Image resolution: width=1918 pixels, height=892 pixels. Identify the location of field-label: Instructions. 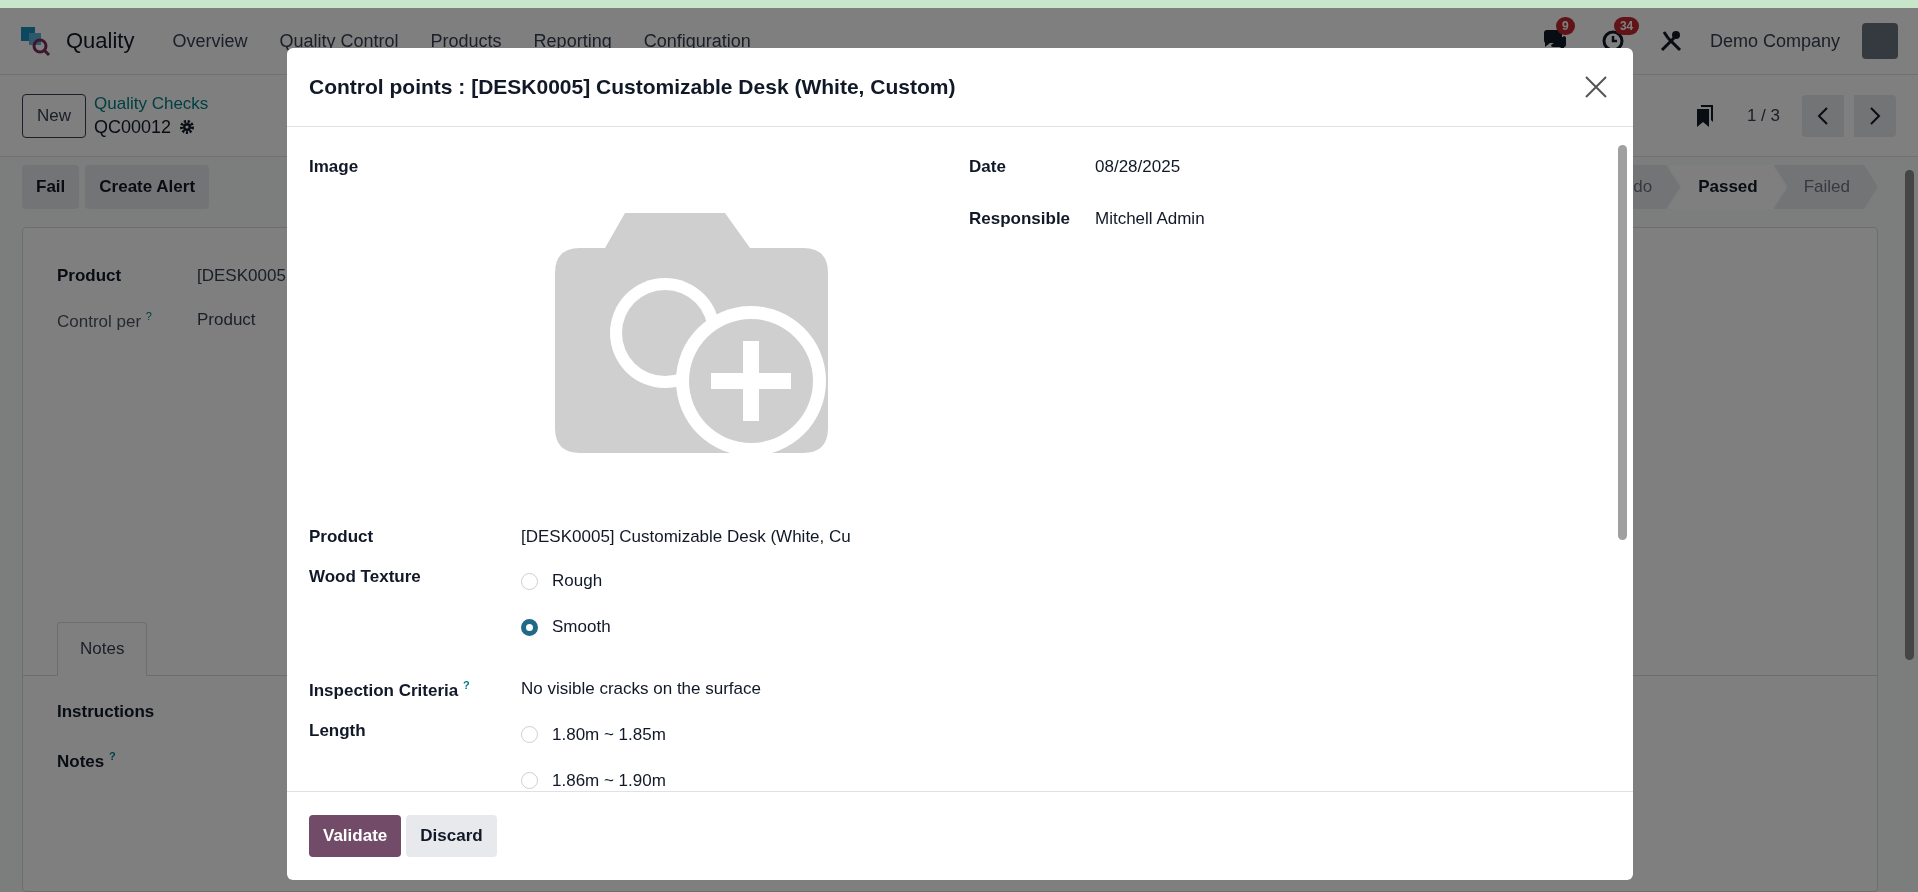
(106, 711).